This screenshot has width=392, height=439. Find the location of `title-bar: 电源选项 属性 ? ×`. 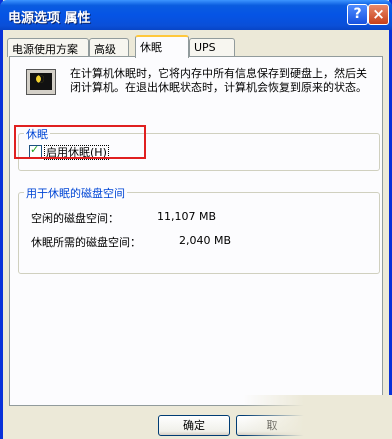

title-bar: 电源选项 属性 ? × is located at coordinates (196, 15).